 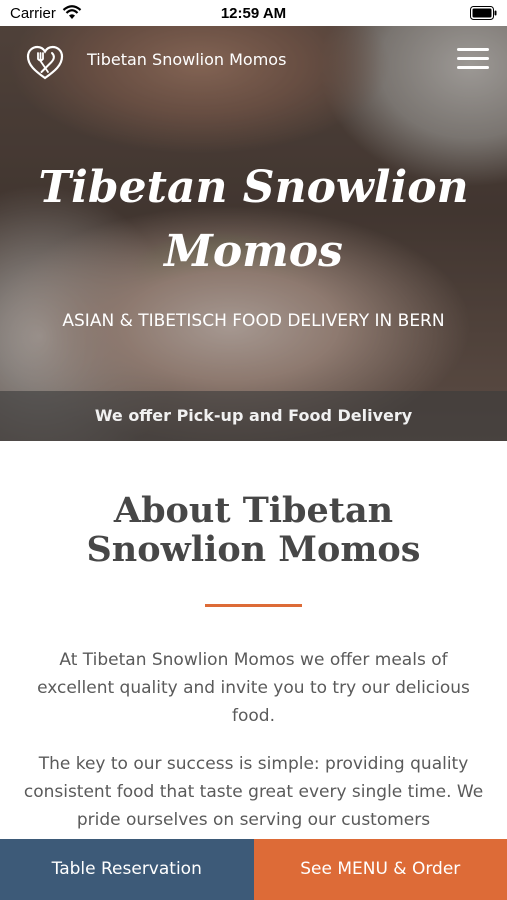 What do you see at coordinates (253, 321) in the screenshot?
I see `hero-subtitle: ASIAN & TIBETISCH FOOD DELIVERY IN BERN` at bounding box center [253, 321].